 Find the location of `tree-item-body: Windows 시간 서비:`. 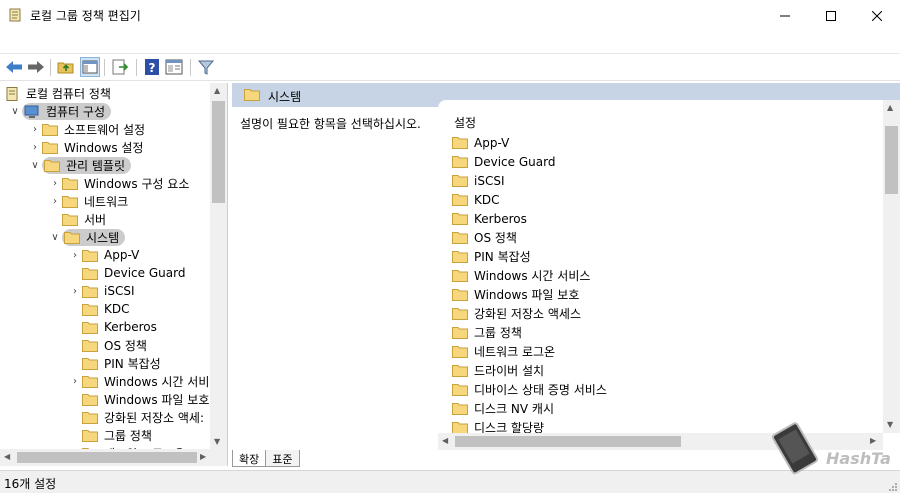

tree-item-body: Windows 시간 서비: is located at coordinates (147, 381).